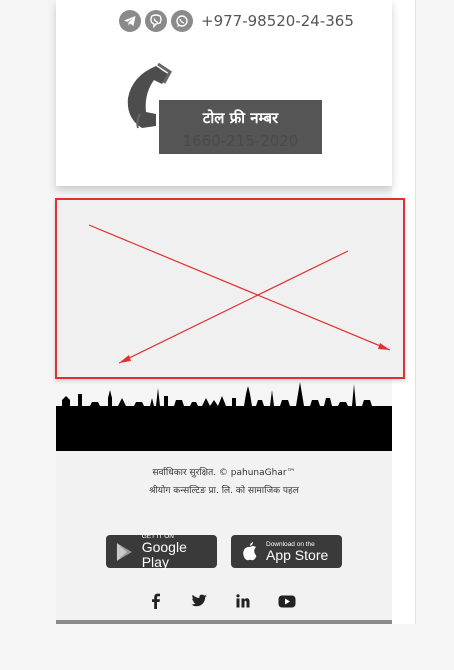 This screenshot has height=670, width=454. I want to click on tollfree-number: 1660-215-2020, so click(240, 141).